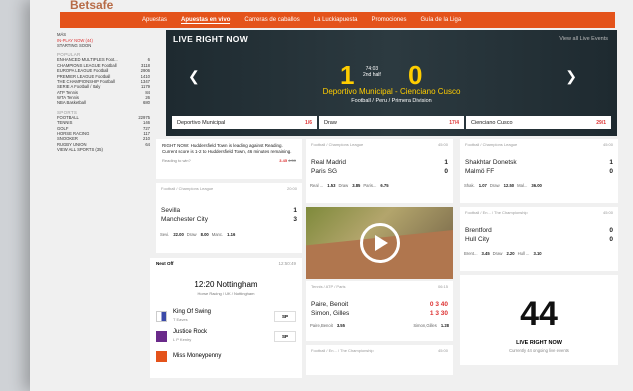 The width and height of the screenshot is (633, 391). I want to click on odds-button: Cienciano Cusco 29/1, so click(538, 122).